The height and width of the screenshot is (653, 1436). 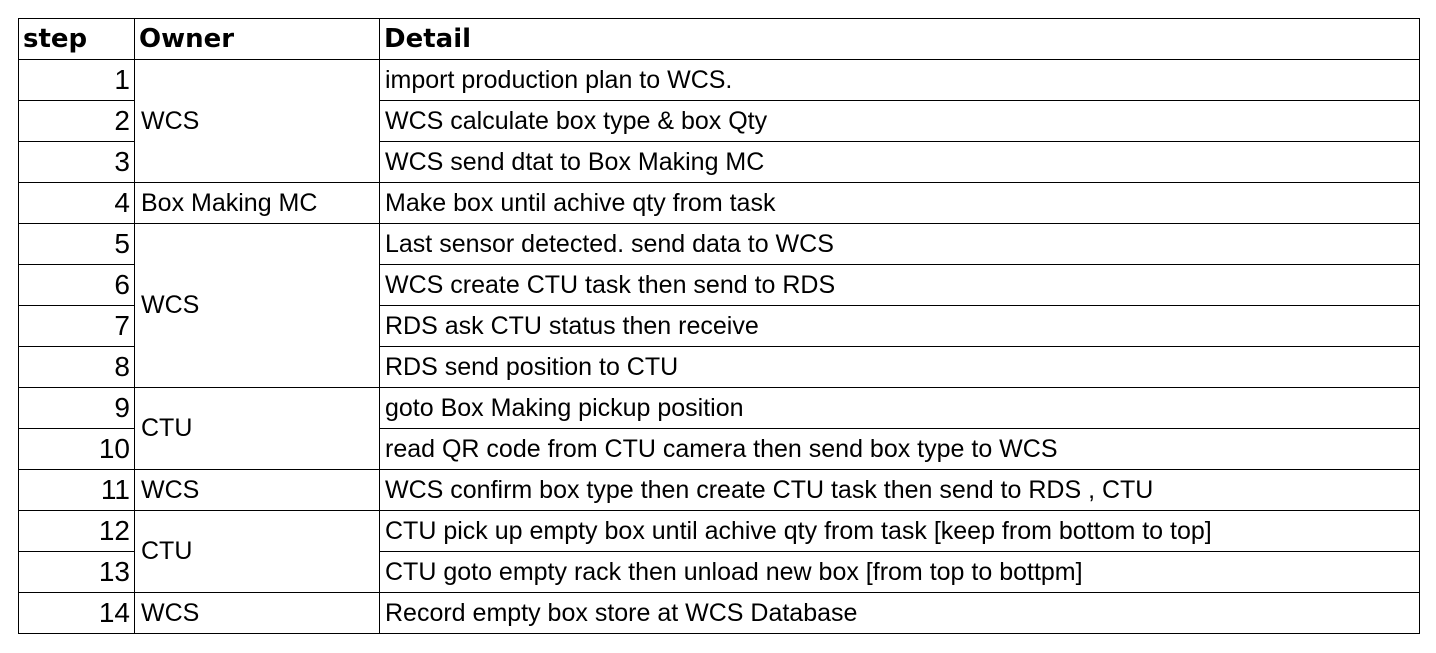 What do you see at coordinates (76, 121) in the screenshot?
I see `step-number: 2` at bounding box center [76, 121].